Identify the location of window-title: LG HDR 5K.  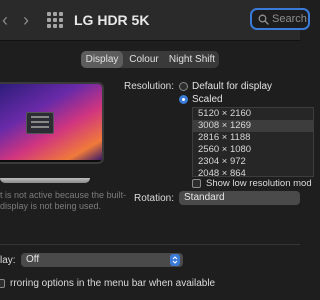
(112, 20).